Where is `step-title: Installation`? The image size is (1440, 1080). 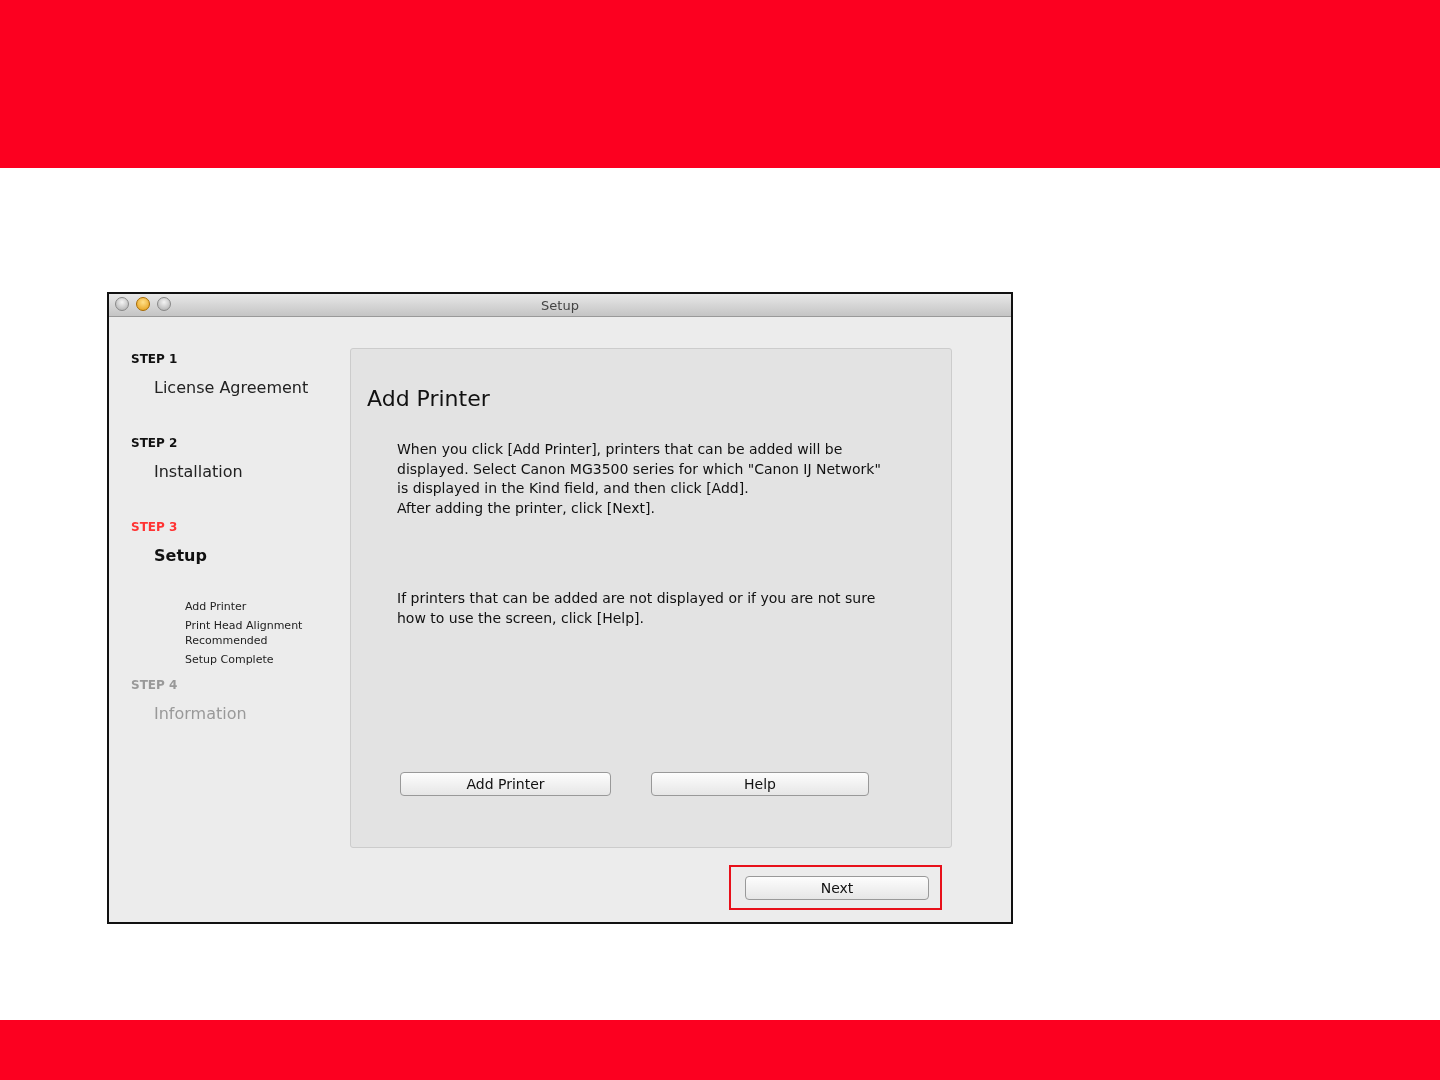
step-title: Installation is located at coordinates (199, 472).